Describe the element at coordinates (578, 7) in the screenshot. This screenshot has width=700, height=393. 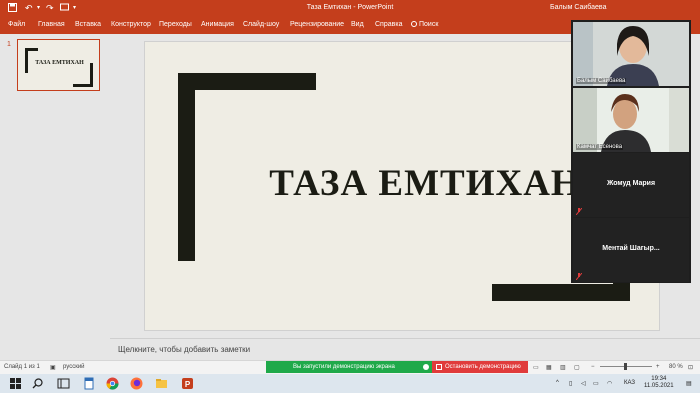
I see `account-name: Балым Саибаева` at that location.